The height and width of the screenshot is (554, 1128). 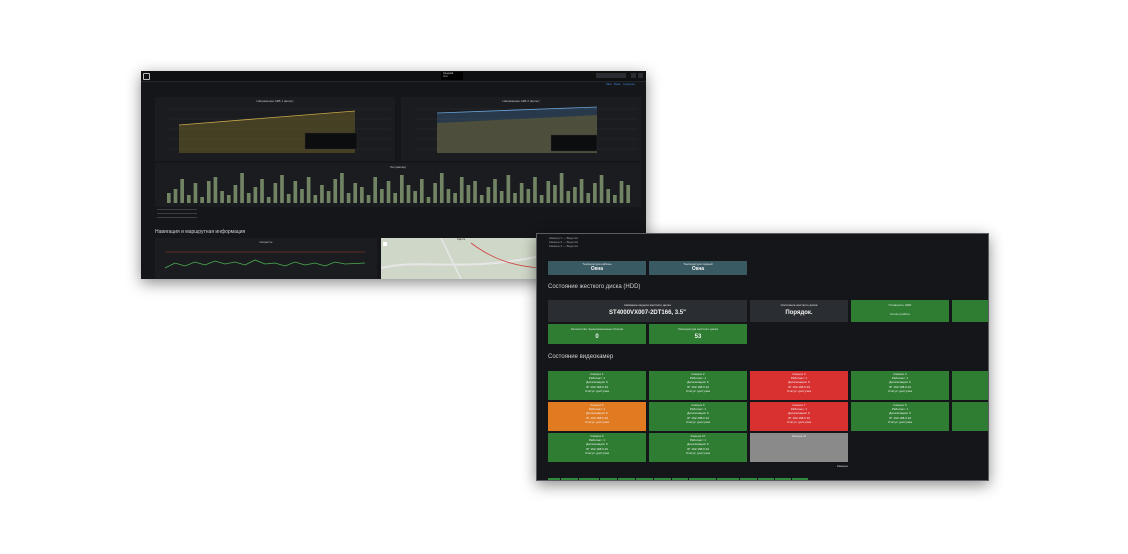 I want to click on tile-title: Количество переназначенных блоков, so click(x=597, y=329).